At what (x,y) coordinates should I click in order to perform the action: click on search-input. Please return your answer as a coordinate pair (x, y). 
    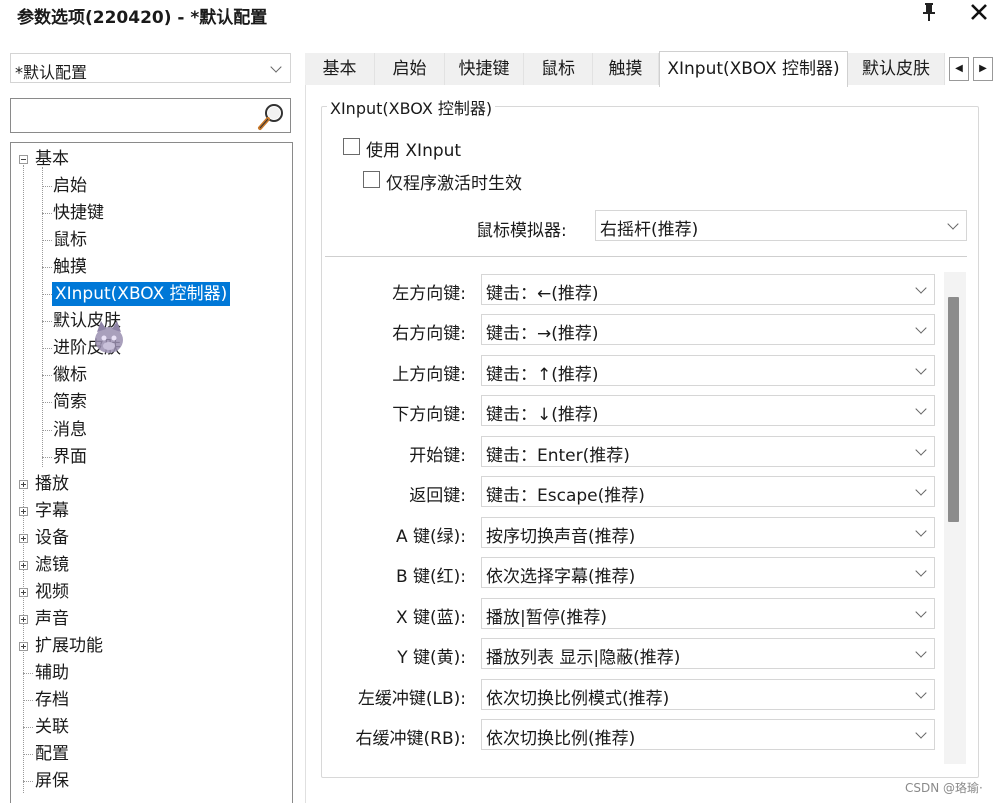
    Looking at the image, I should click on (150, 115).